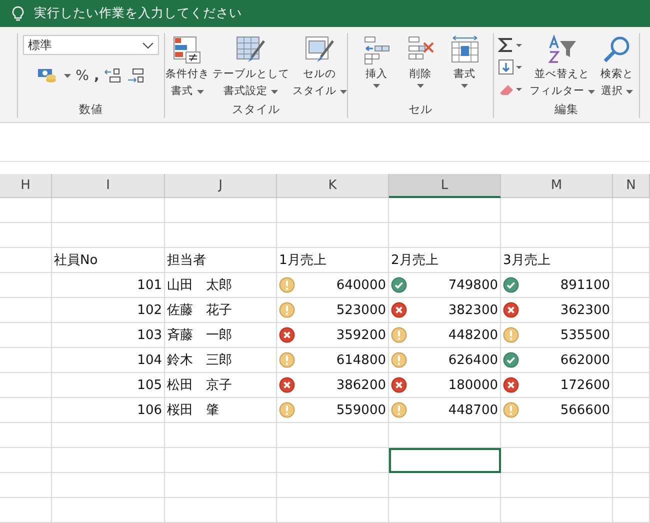  What do you see at coordinates (585, 410) in the screenshot?
I see `sales-value: 566600` at bounding box center [585, 410].